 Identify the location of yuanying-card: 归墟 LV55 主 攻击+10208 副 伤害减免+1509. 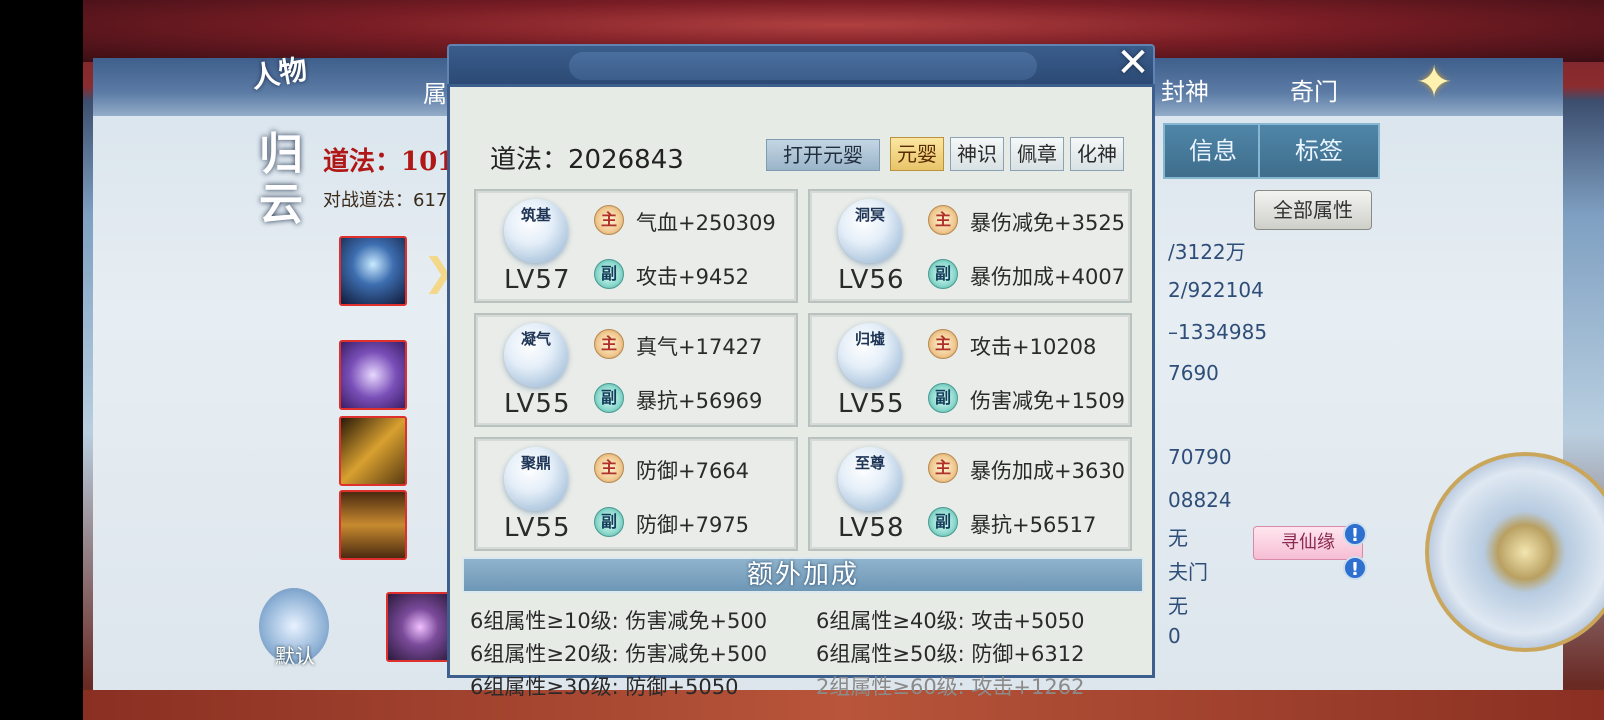
(970, 370).